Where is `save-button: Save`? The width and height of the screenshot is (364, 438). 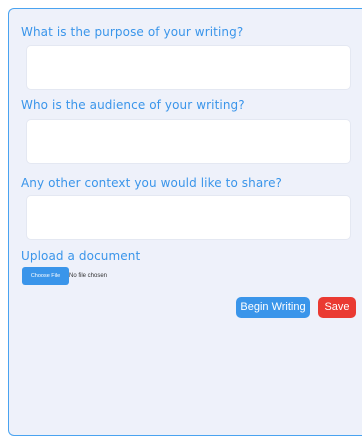 save-button: Save is located at coordinates (337, 307).